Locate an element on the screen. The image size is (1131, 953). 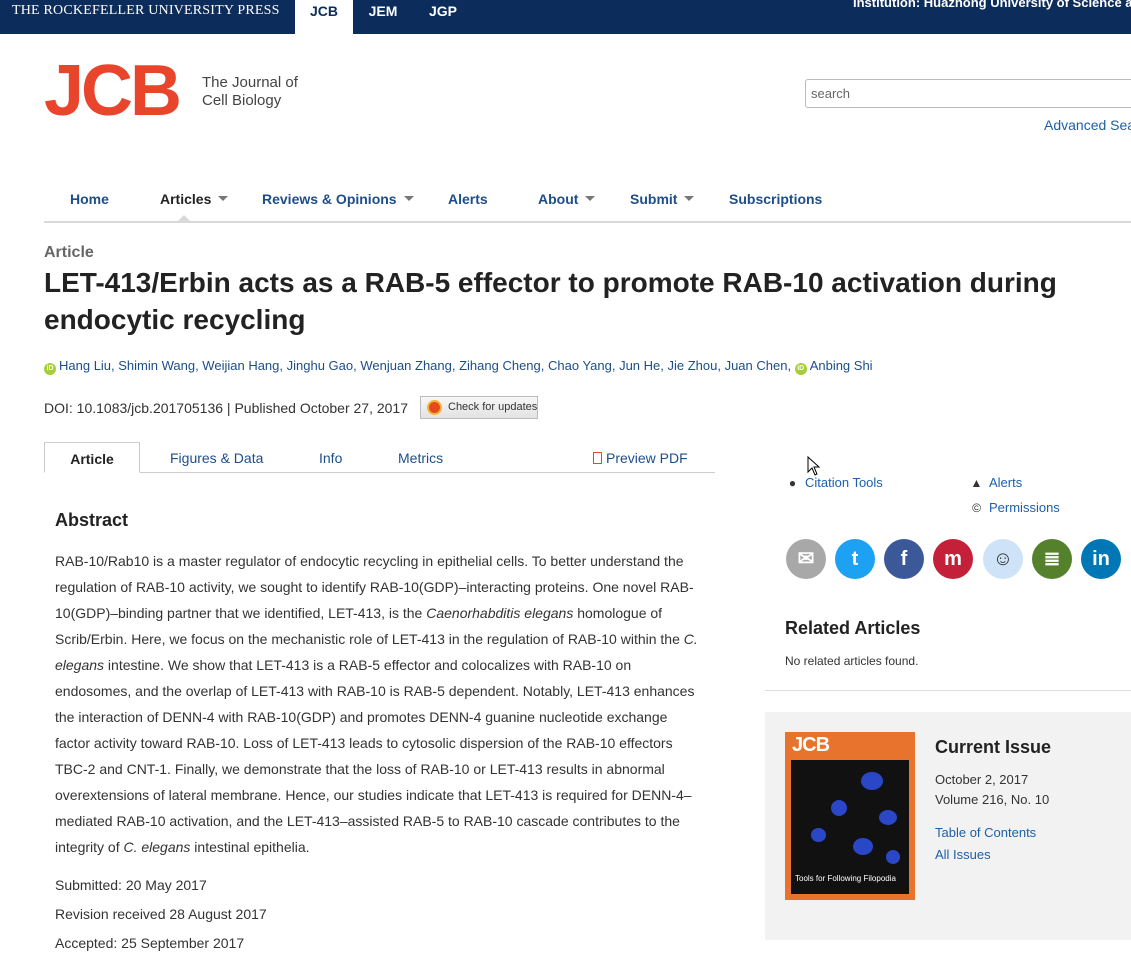
journal-tab-jem: JEM is located at coordinates (383, 17).